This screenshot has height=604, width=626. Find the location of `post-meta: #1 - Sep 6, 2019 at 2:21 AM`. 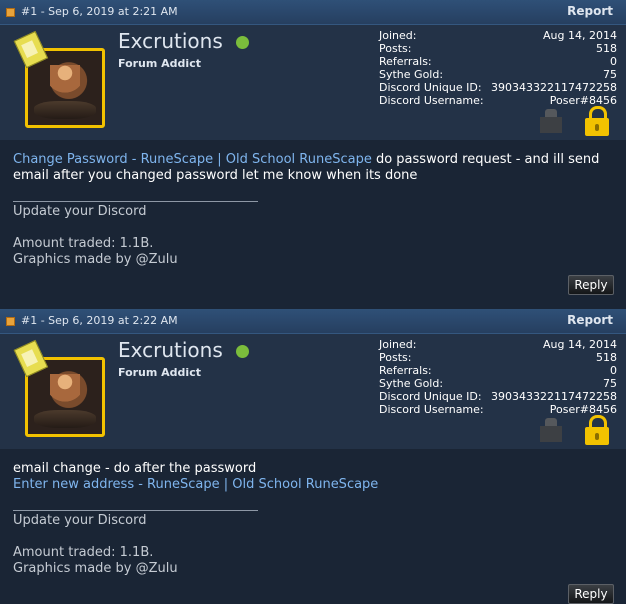

post-meta: #1 - Sep 6, 2019 at 2:21 AM is located at coordinates (99, 11).